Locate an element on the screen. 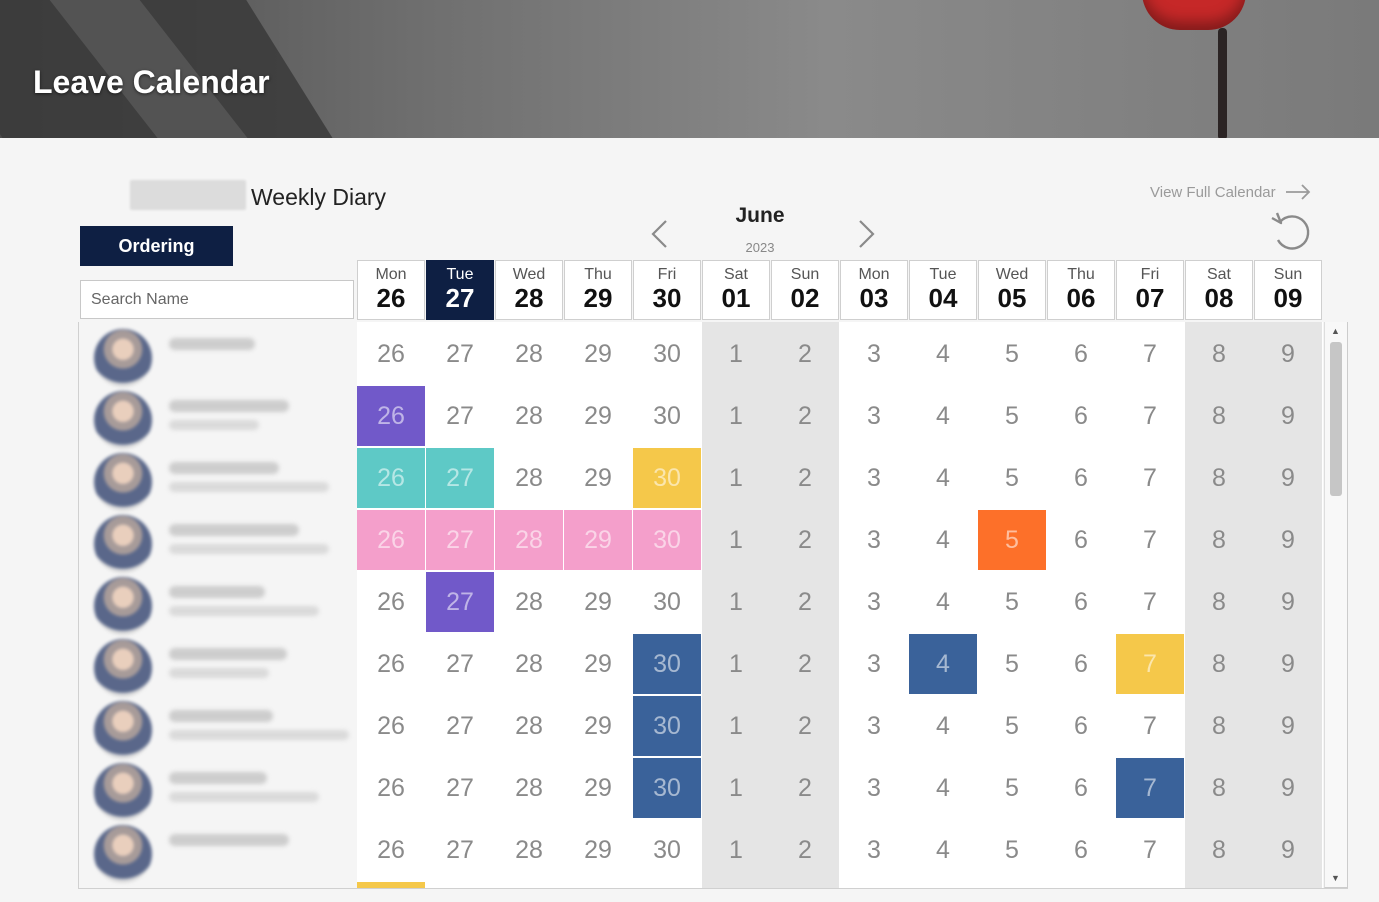 The height and width of the screenshot is (902, 1379). leave-cell: 5 is located at coordinates (1012, 540).